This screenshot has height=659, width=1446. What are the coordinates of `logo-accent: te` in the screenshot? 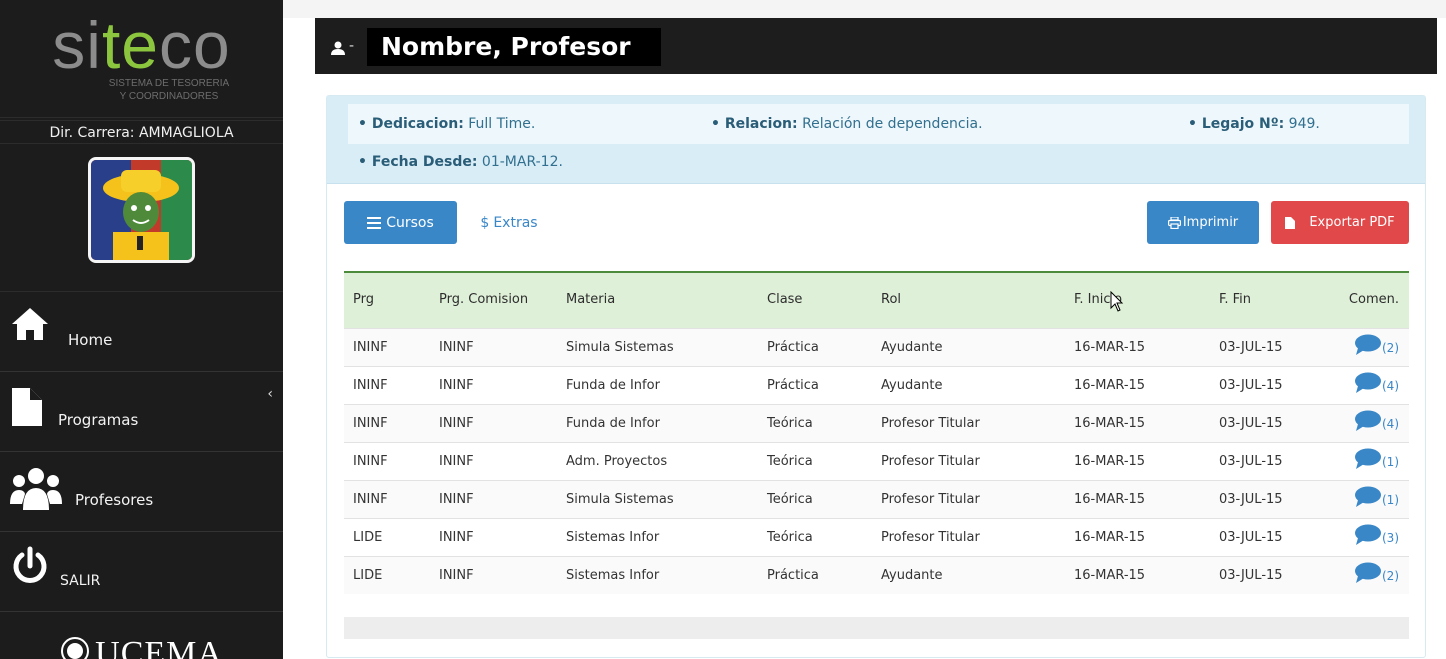 It's located at (130, 45).